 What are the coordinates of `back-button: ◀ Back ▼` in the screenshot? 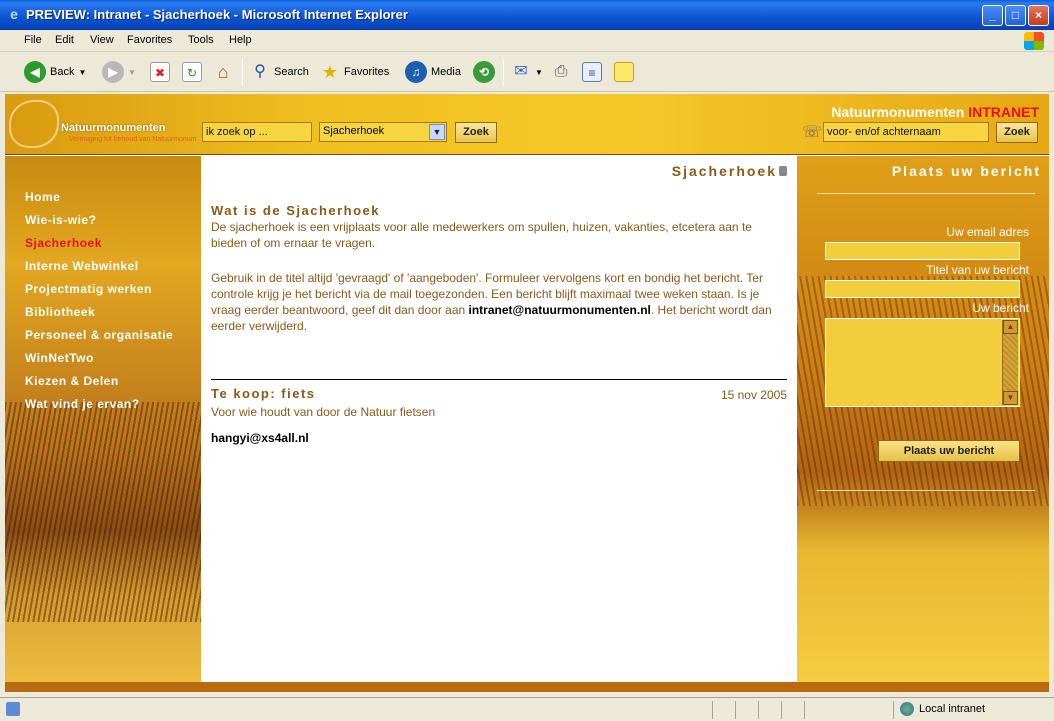 It's located at (55, 72).